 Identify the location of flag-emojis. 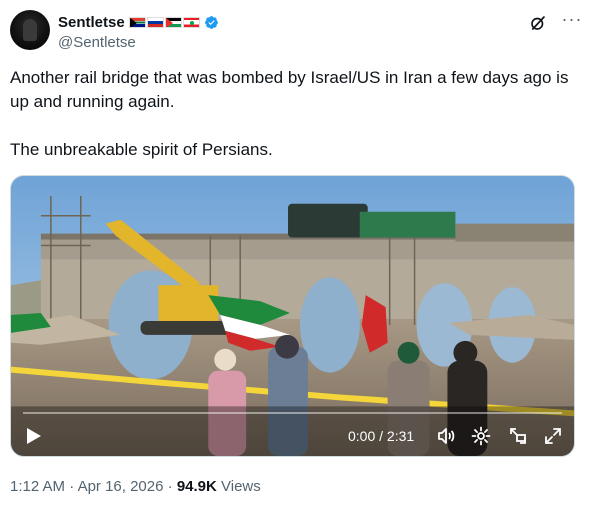
(164, 22).